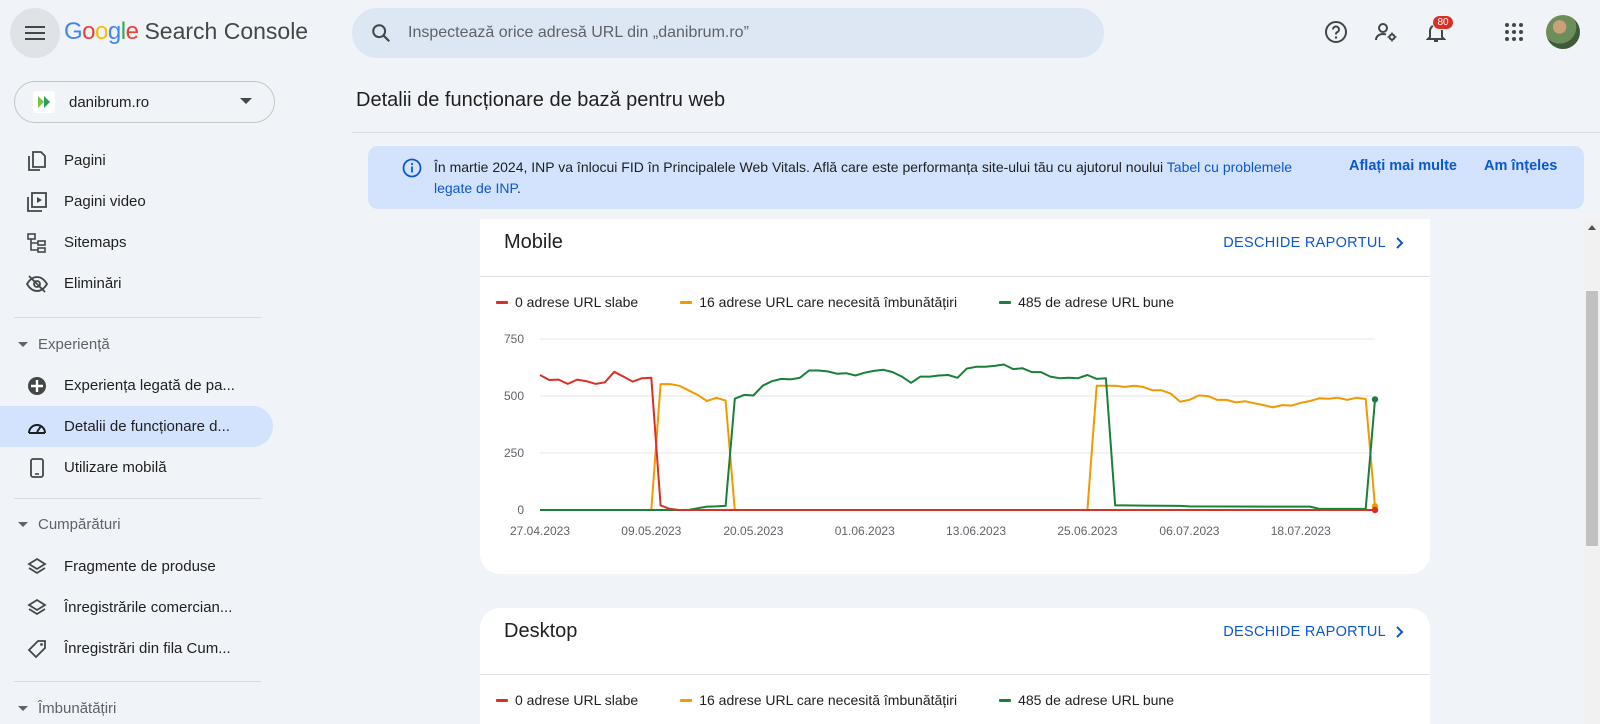  What do you see at coordinates (753, 531) in the screenshot?
I see `x-tick-label: 20.05.2023` at bounding box center [753, 531].